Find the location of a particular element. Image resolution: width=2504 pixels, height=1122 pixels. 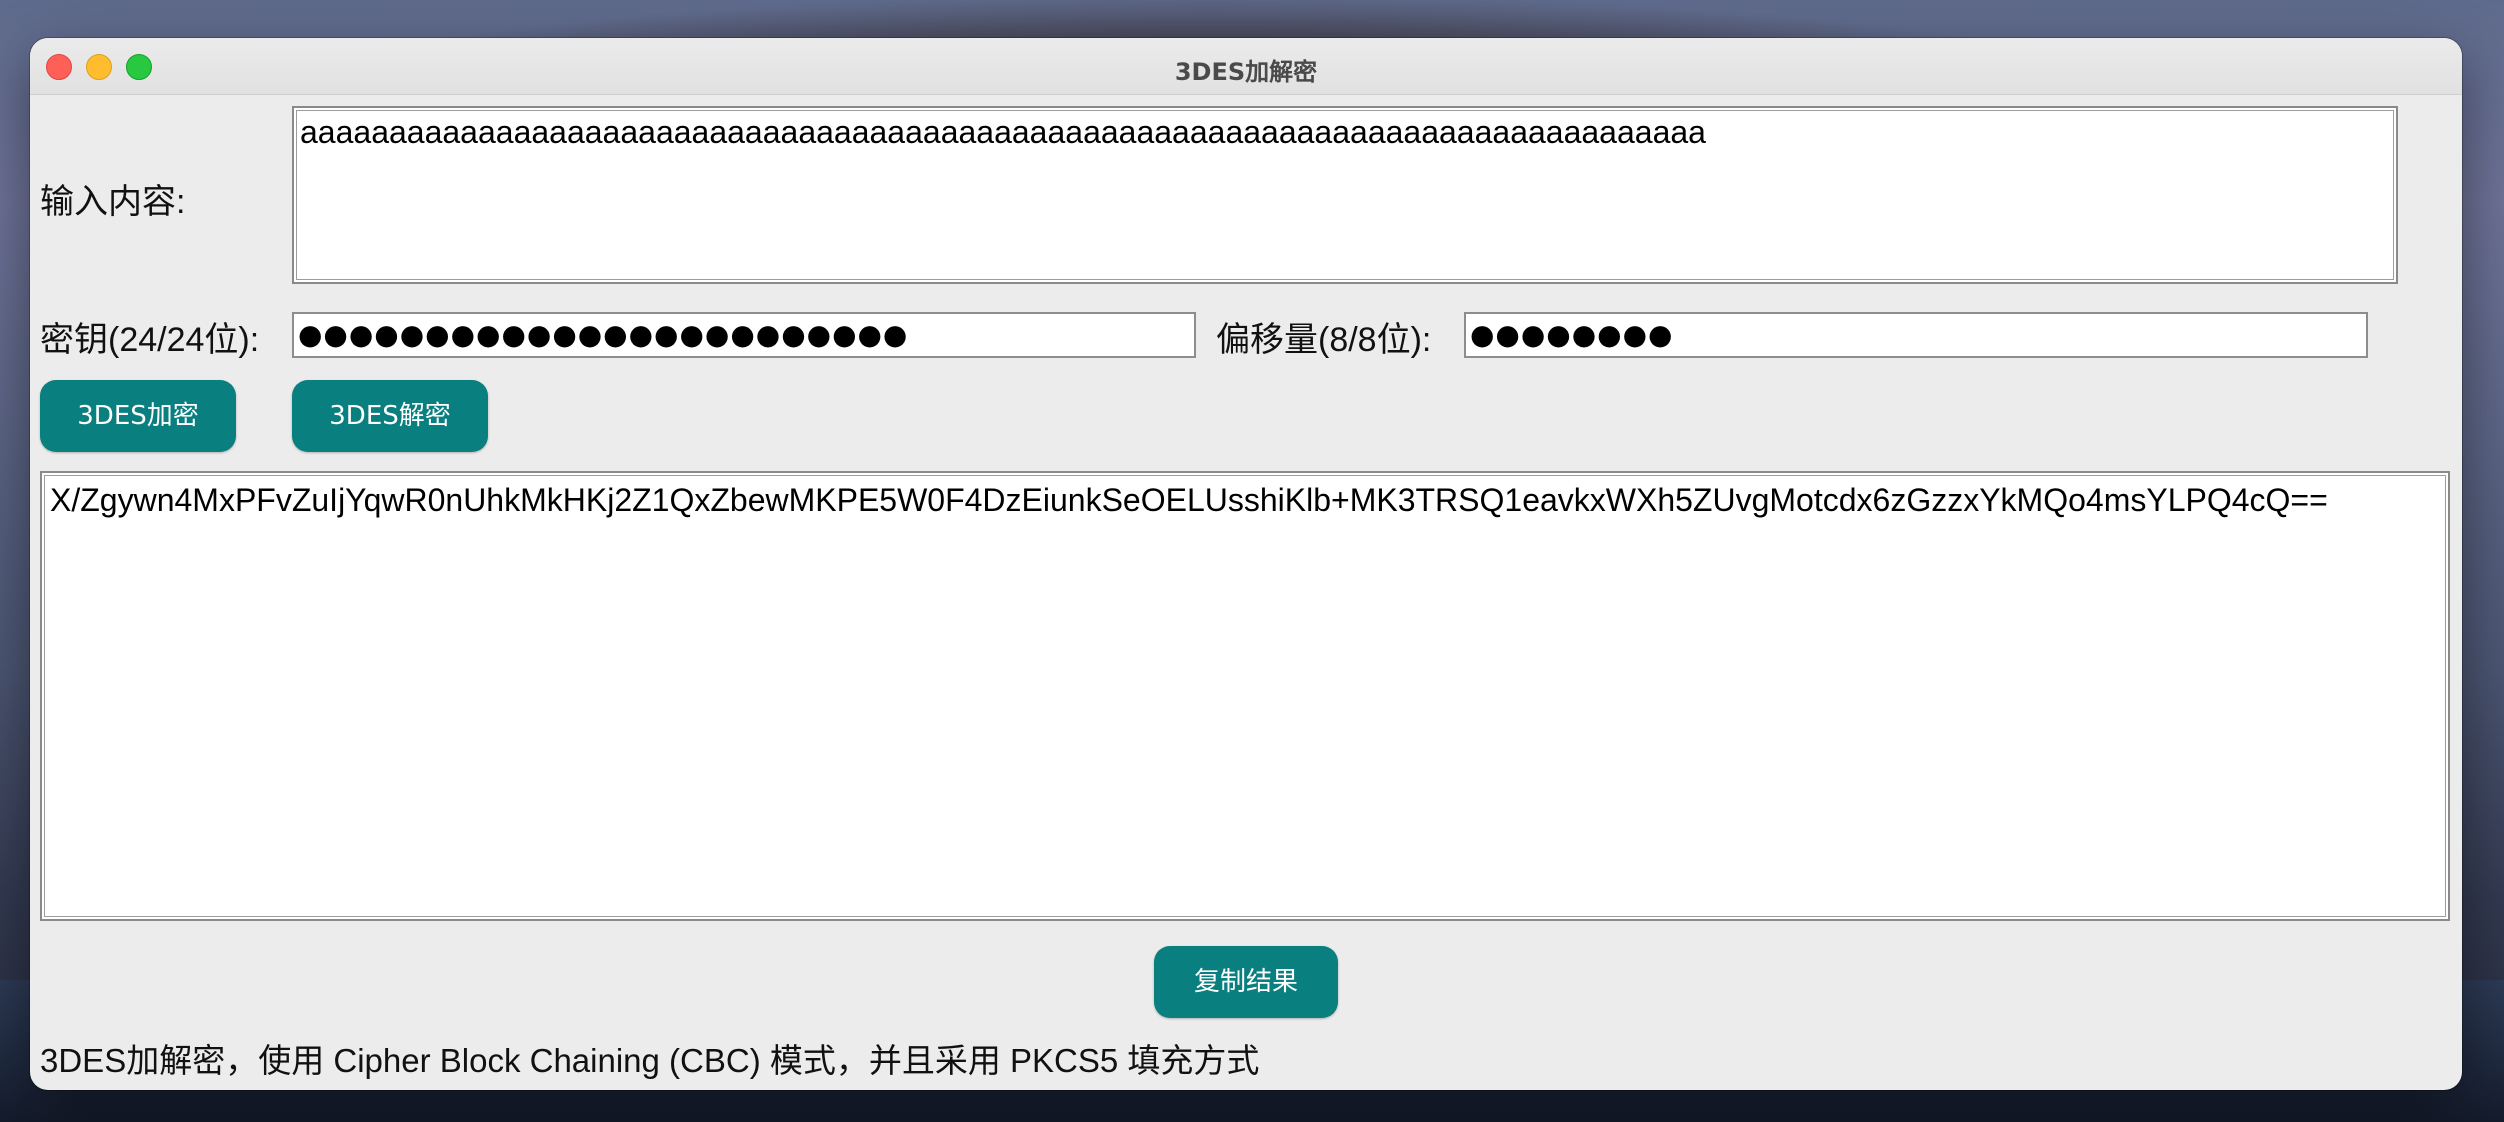

encrypt-button: 3DES加密 is located at coordinates (138, 416).